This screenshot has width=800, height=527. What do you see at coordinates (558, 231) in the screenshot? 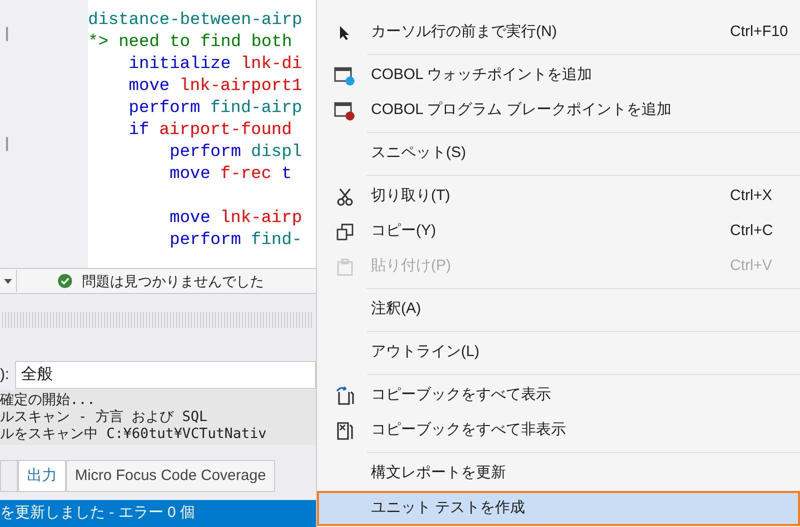
I see `menu-item: コピー(Y) Ctrl+C` at bounding box center [558, 231].